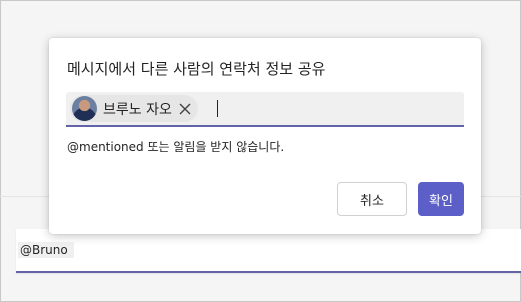 This screenshot has width=521, height=302. What do you see at coordinates (441, 199) in the screenshot?
I see `confirm-button: 확인` at bounding box center [441, 199].